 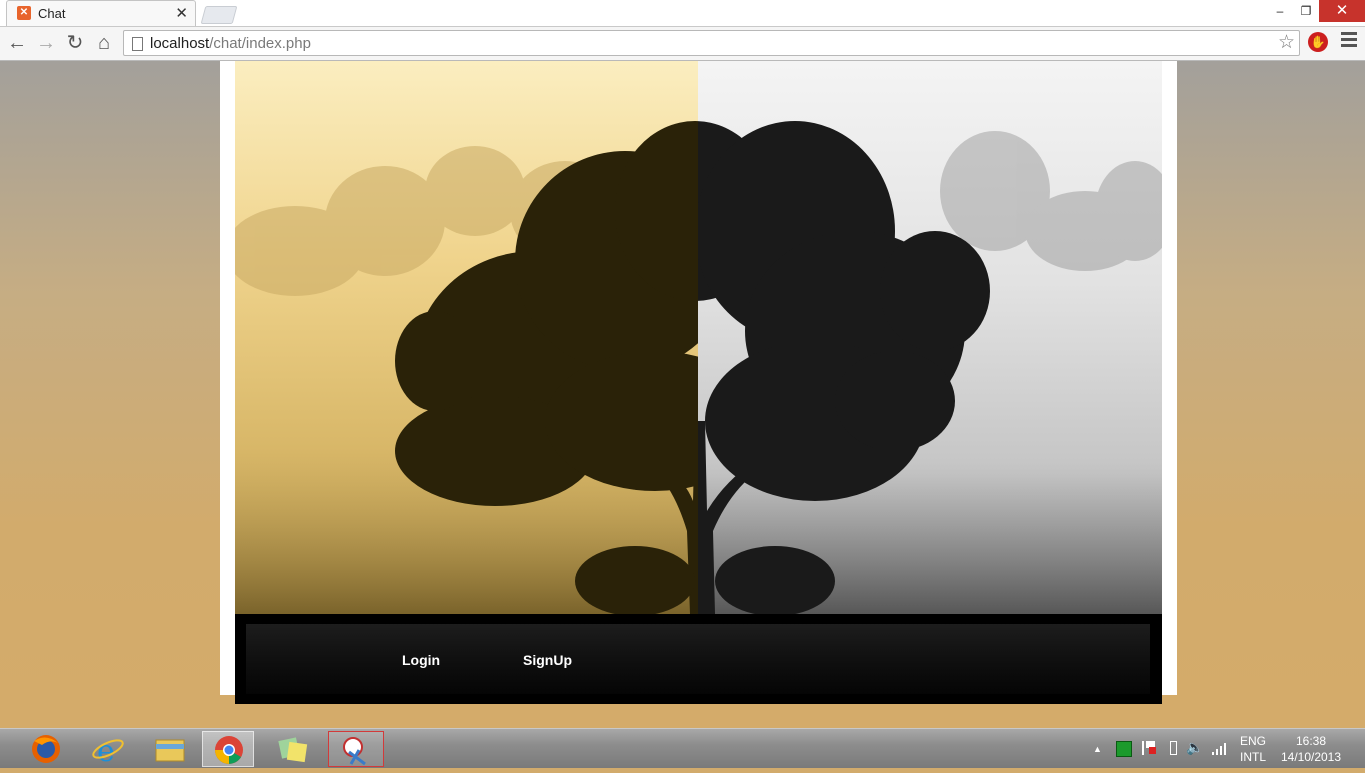 I want to click on svg-text: e, so click(x=106, y=750).